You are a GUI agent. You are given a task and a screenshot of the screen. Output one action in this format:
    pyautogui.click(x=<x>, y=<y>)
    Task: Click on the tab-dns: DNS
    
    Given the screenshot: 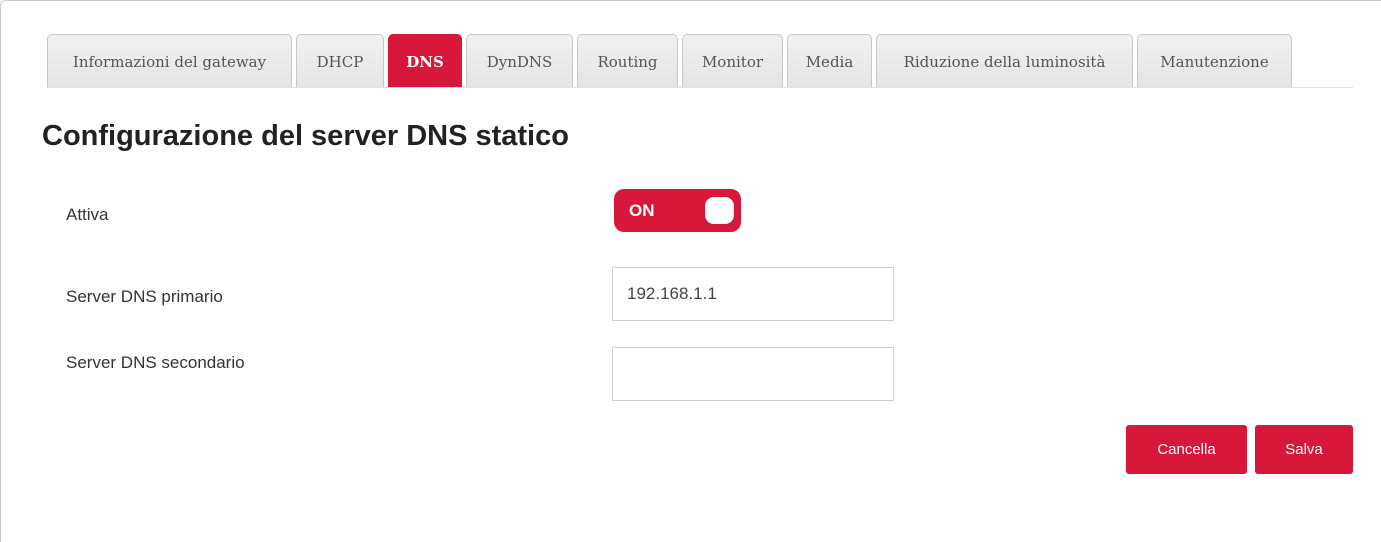 What is the action you would take?
    pyautogui.click(x=425, y=61)
    